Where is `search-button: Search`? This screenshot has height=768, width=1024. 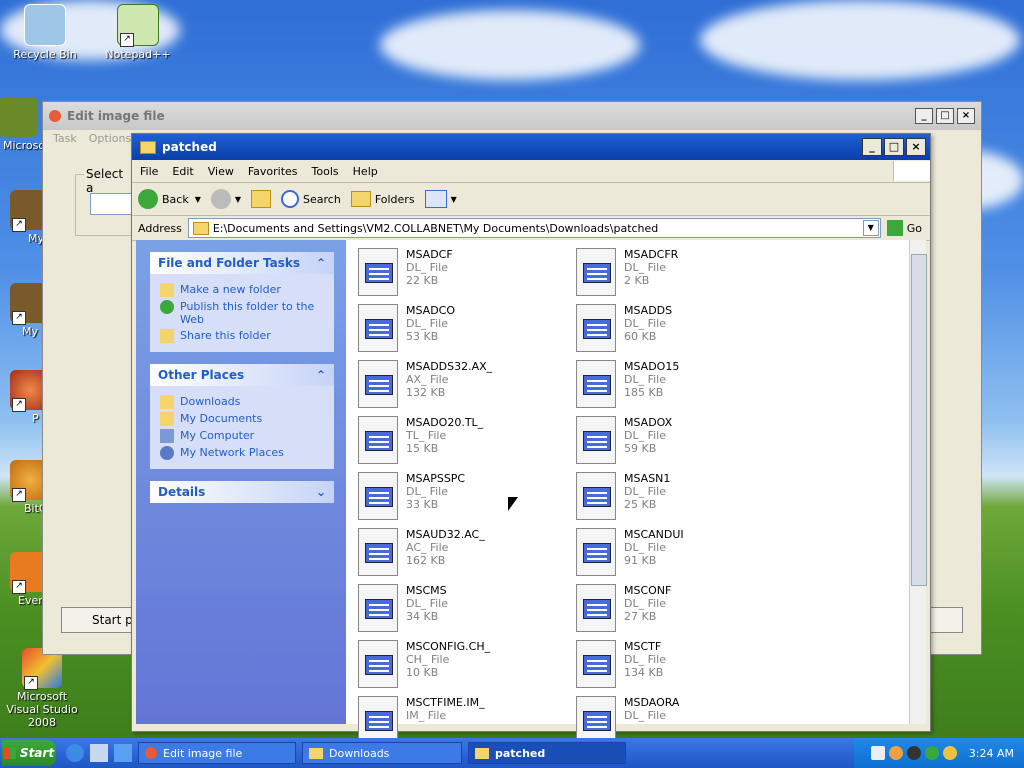 search-button: Search is located at coordinates (311, 199).